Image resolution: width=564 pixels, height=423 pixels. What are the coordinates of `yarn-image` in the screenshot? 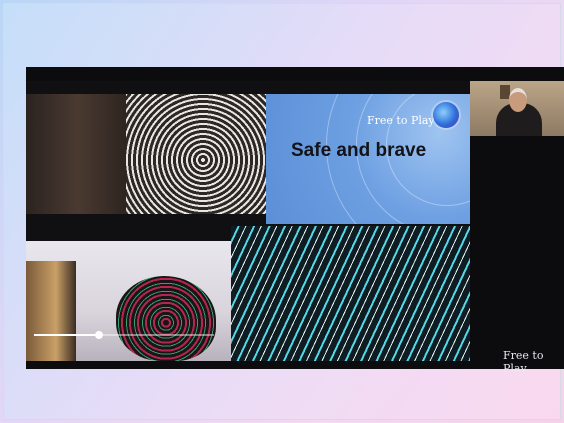 It's located at (166, 318).